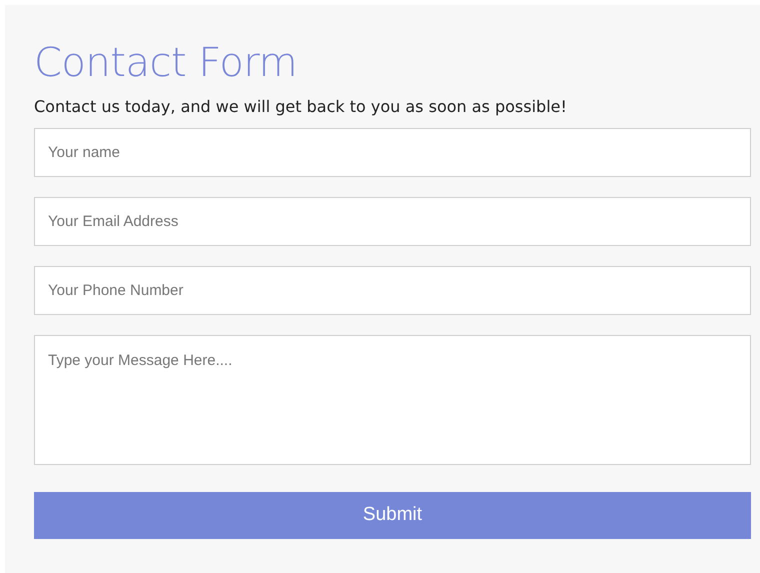  I want to click on input-field: Your Phone Number, so click(392, 290).